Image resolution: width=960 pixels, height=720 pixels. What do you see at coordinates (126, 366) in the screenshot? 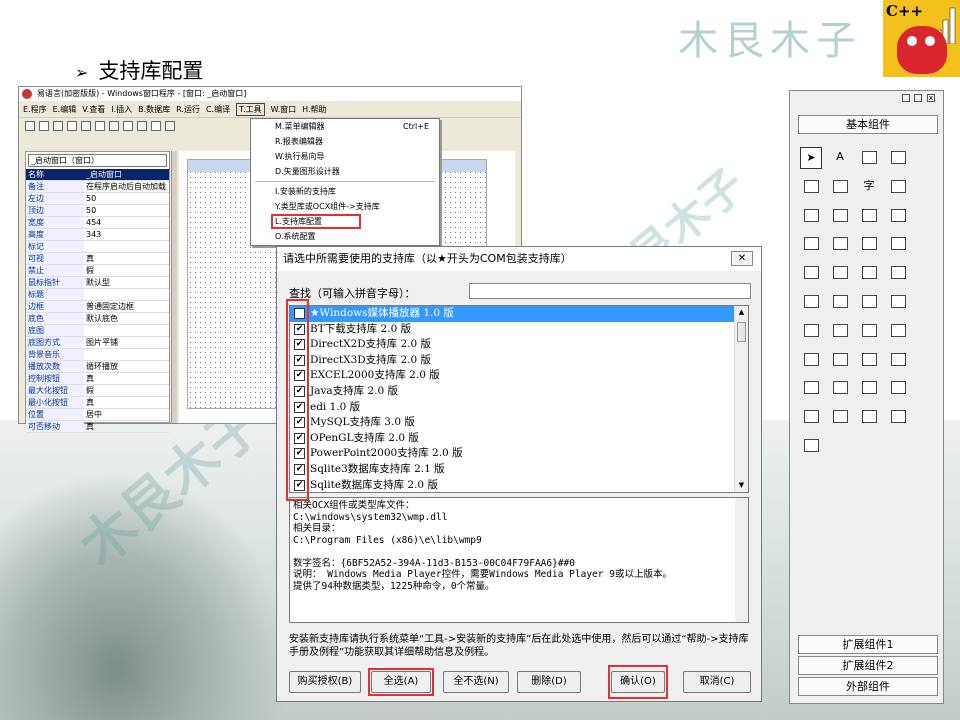
I see `property-value: 循环播放` at bounding box center [126, 366].